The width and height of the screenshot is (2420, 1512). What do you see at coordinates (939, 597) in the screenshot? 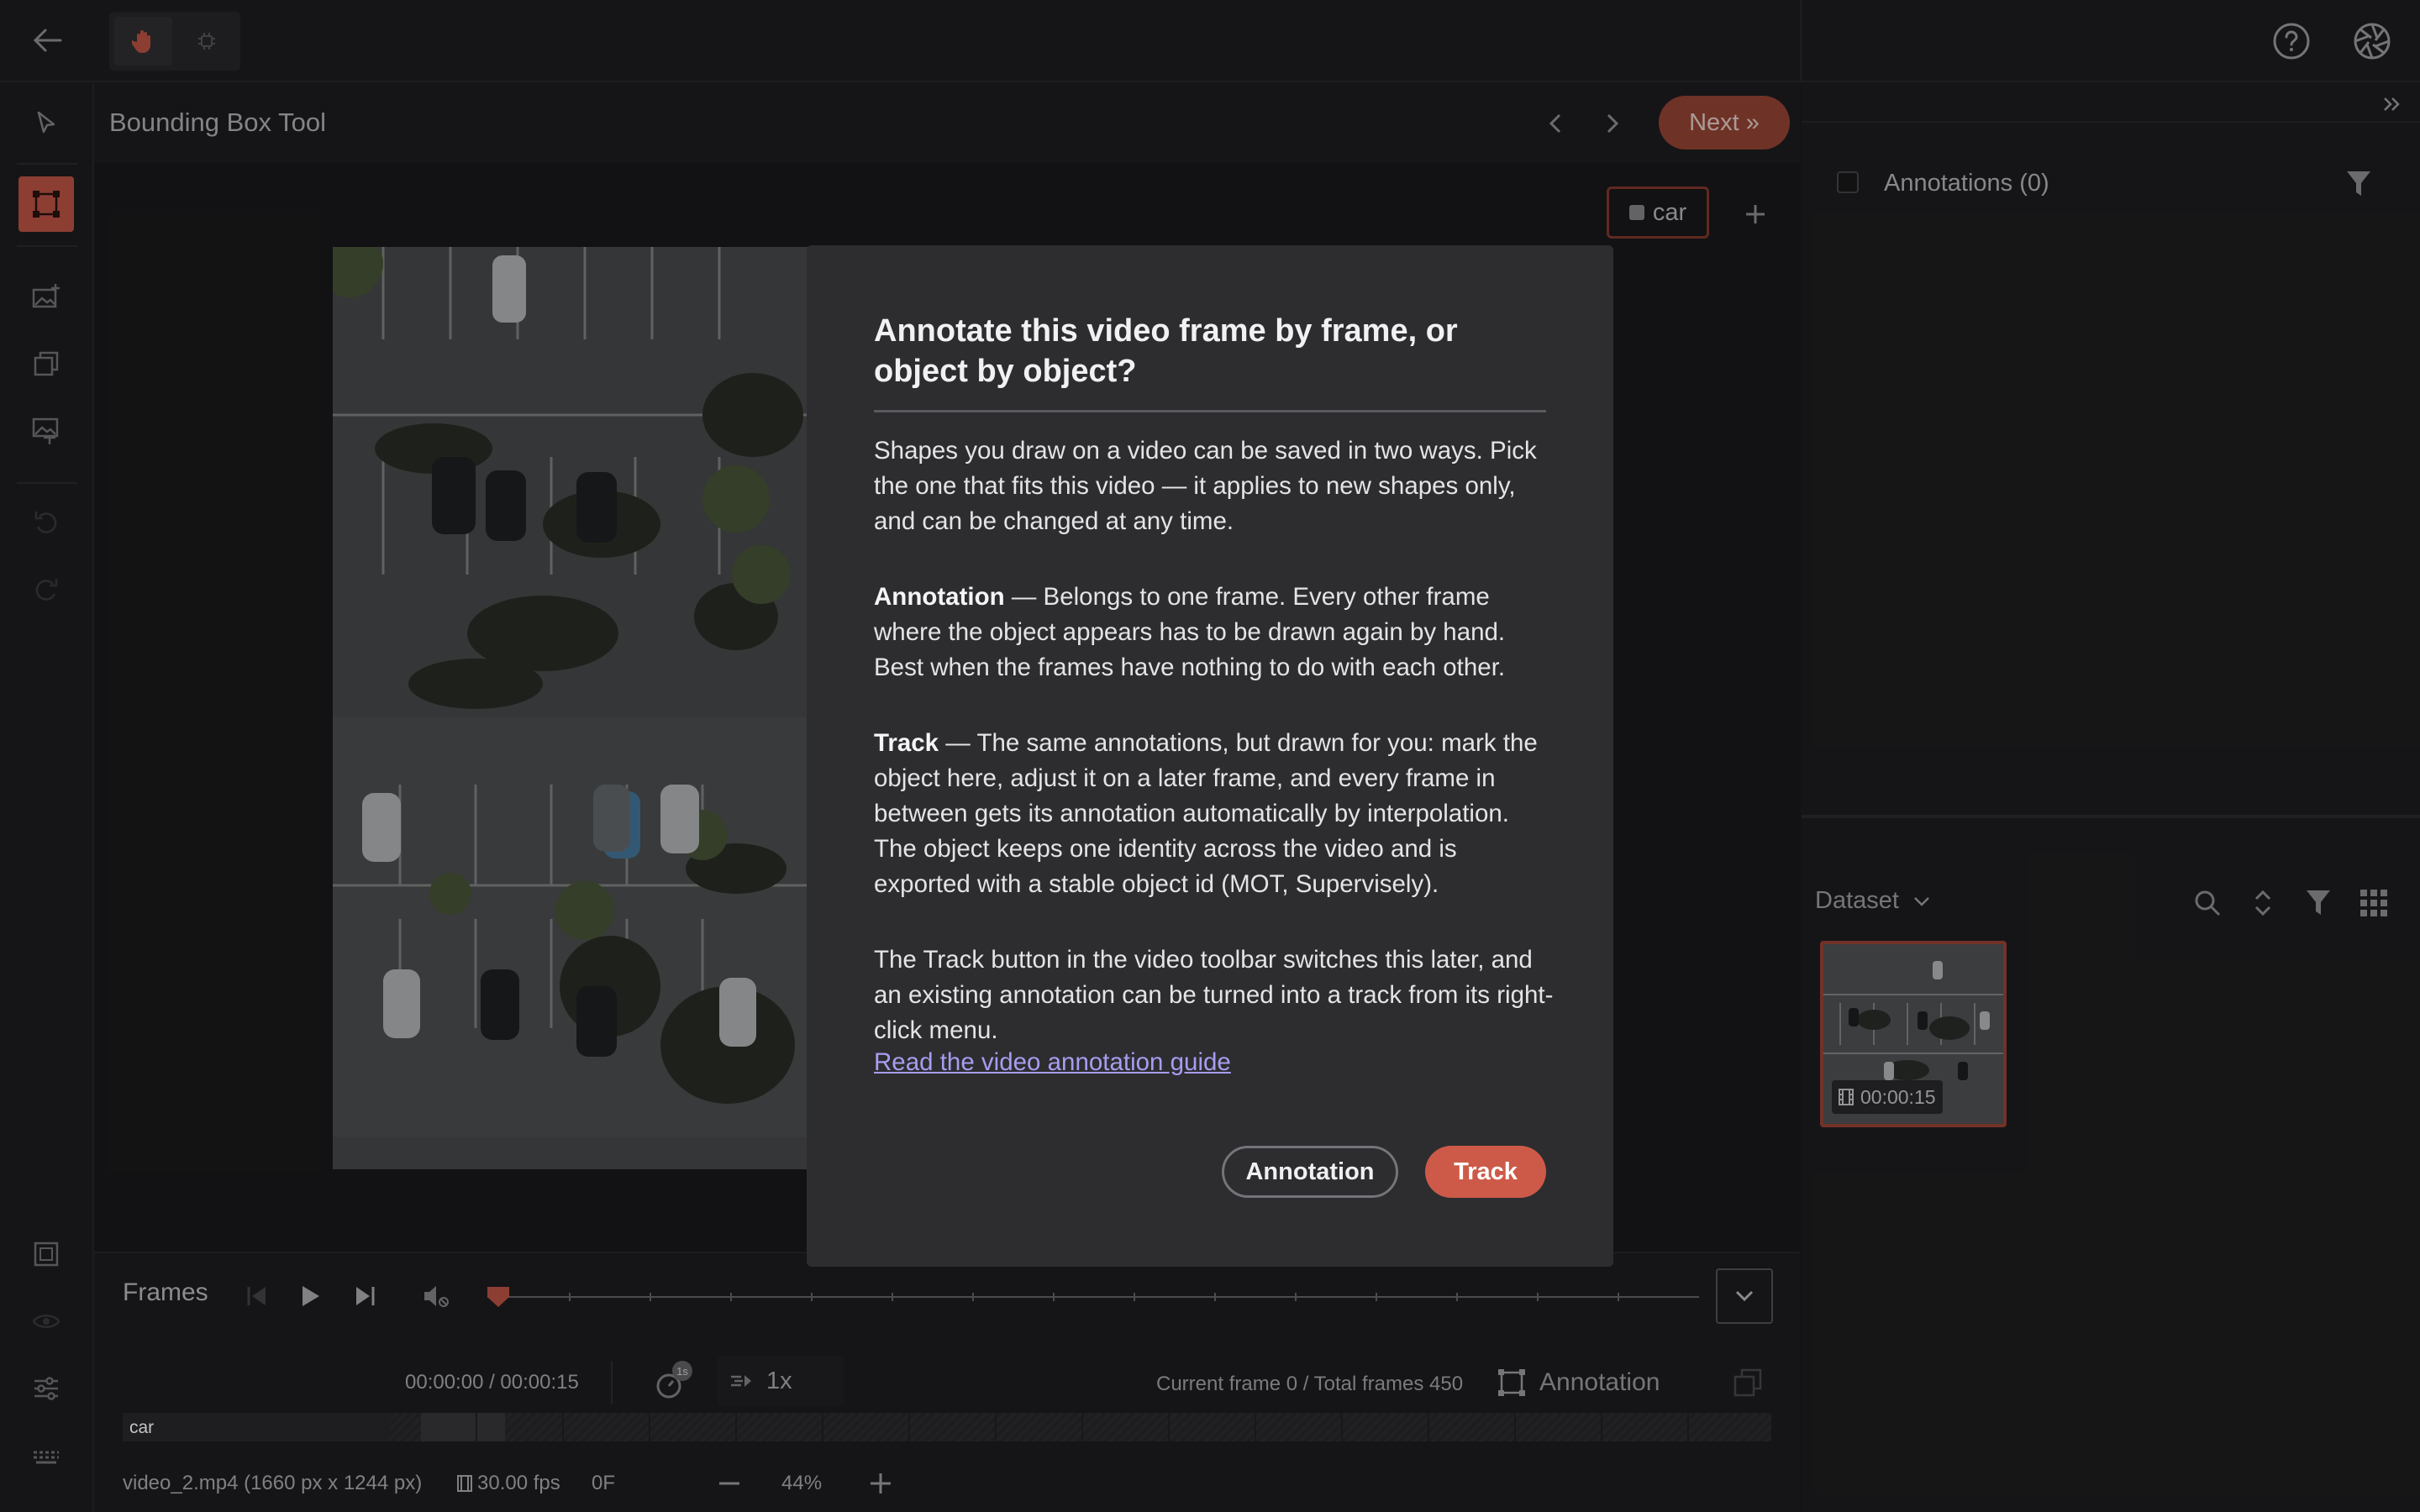
I see `annotation-term: Annotation` at bounding box center [939, 597].